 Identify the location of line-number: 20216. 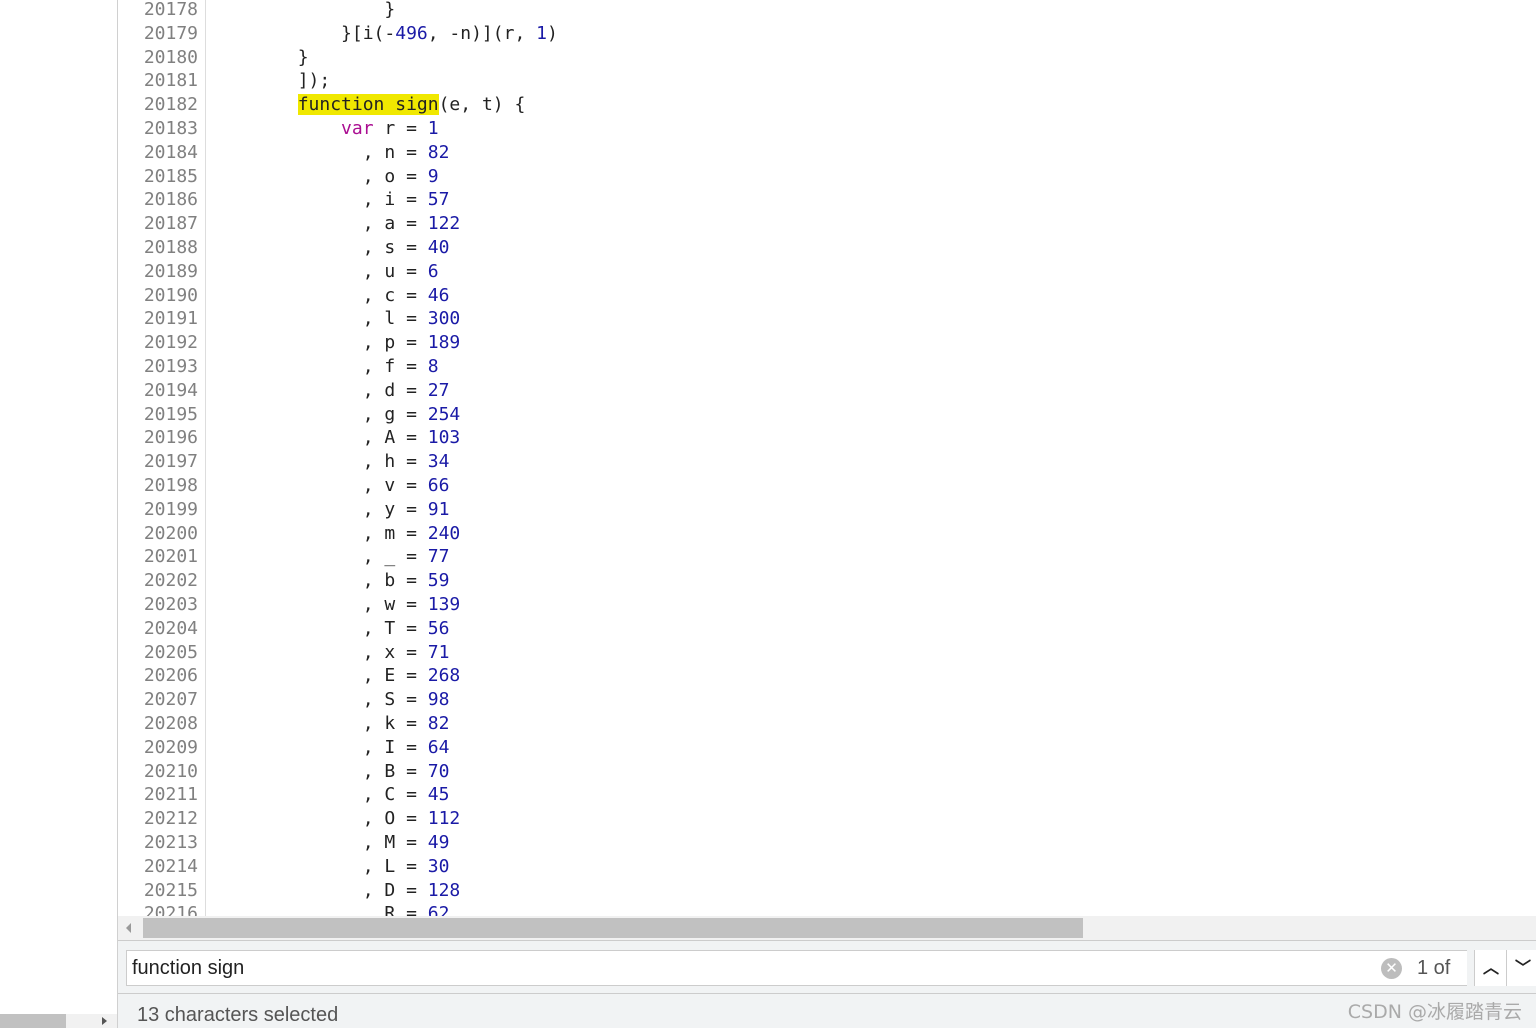
(170, 909).